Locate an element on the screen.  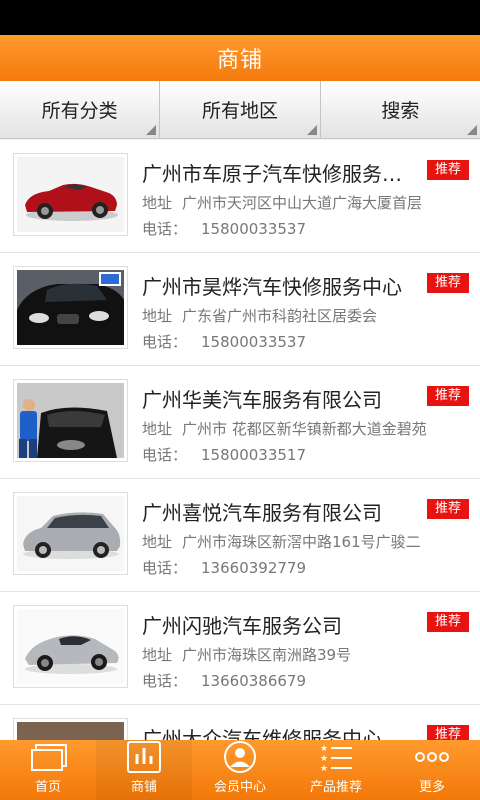
shop-address: 地址 广东省广州市科韵社区居委会 is located at coordinates (307, 315).